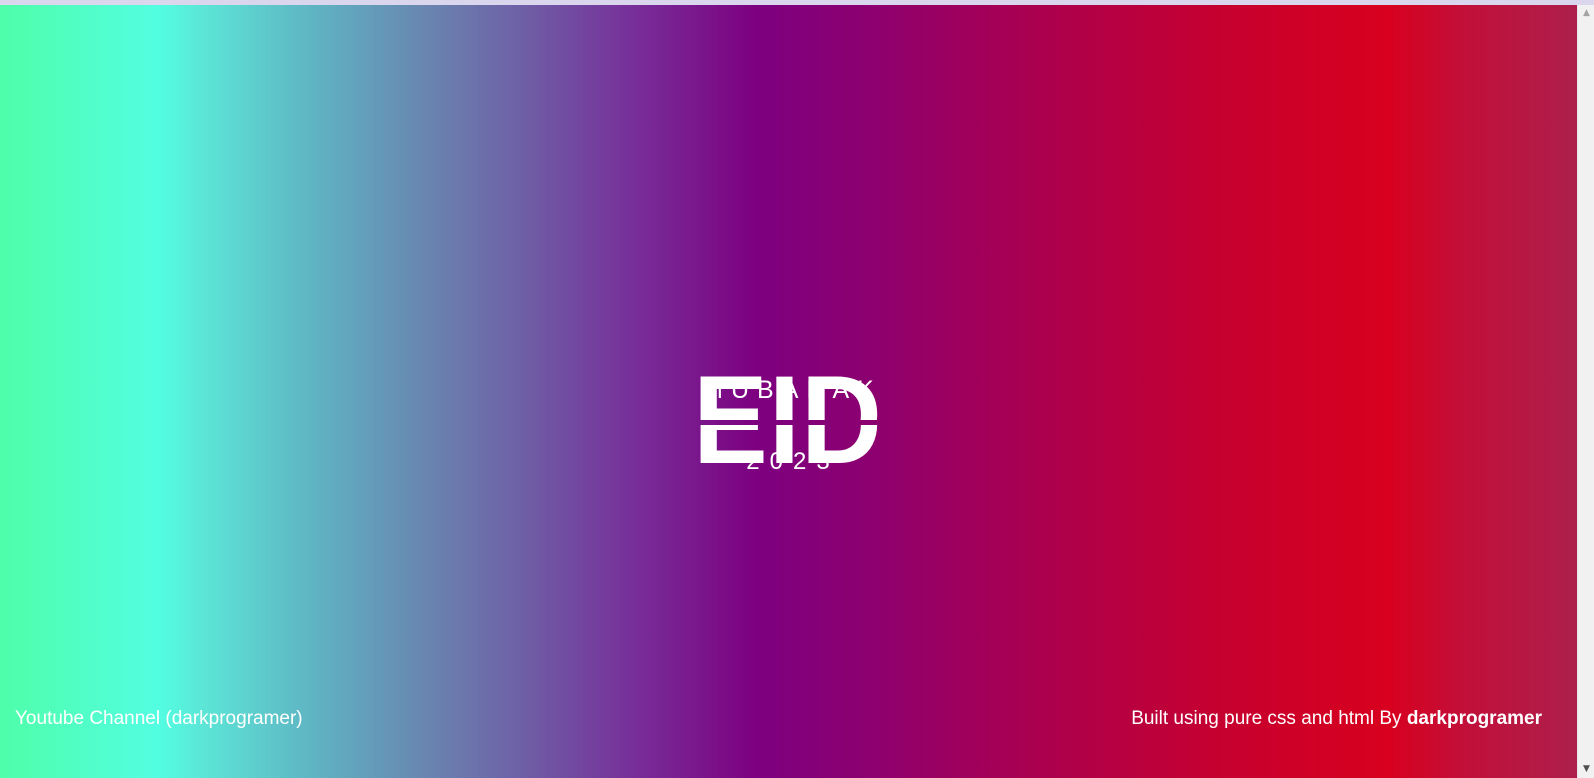  What do you see at coordinates (1586, 769) in the screenshot?
I see `scroll-down-arrow-icon: ▼` at bounding box center [1586, 769].